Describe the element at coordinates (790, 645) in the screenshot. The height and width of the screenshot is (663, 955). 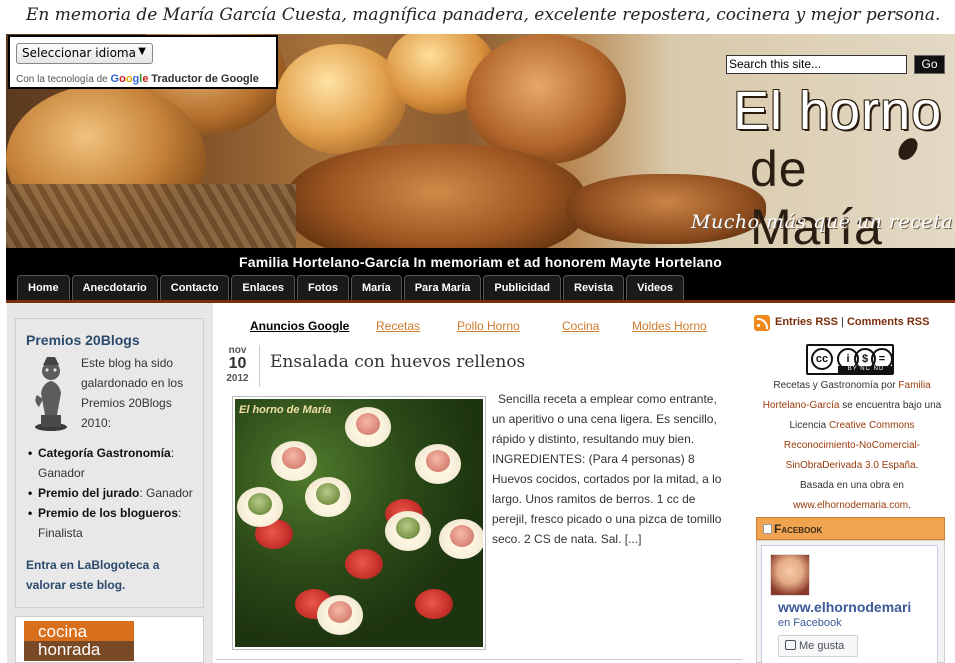
I see `thumbs-up-icon` at that location.